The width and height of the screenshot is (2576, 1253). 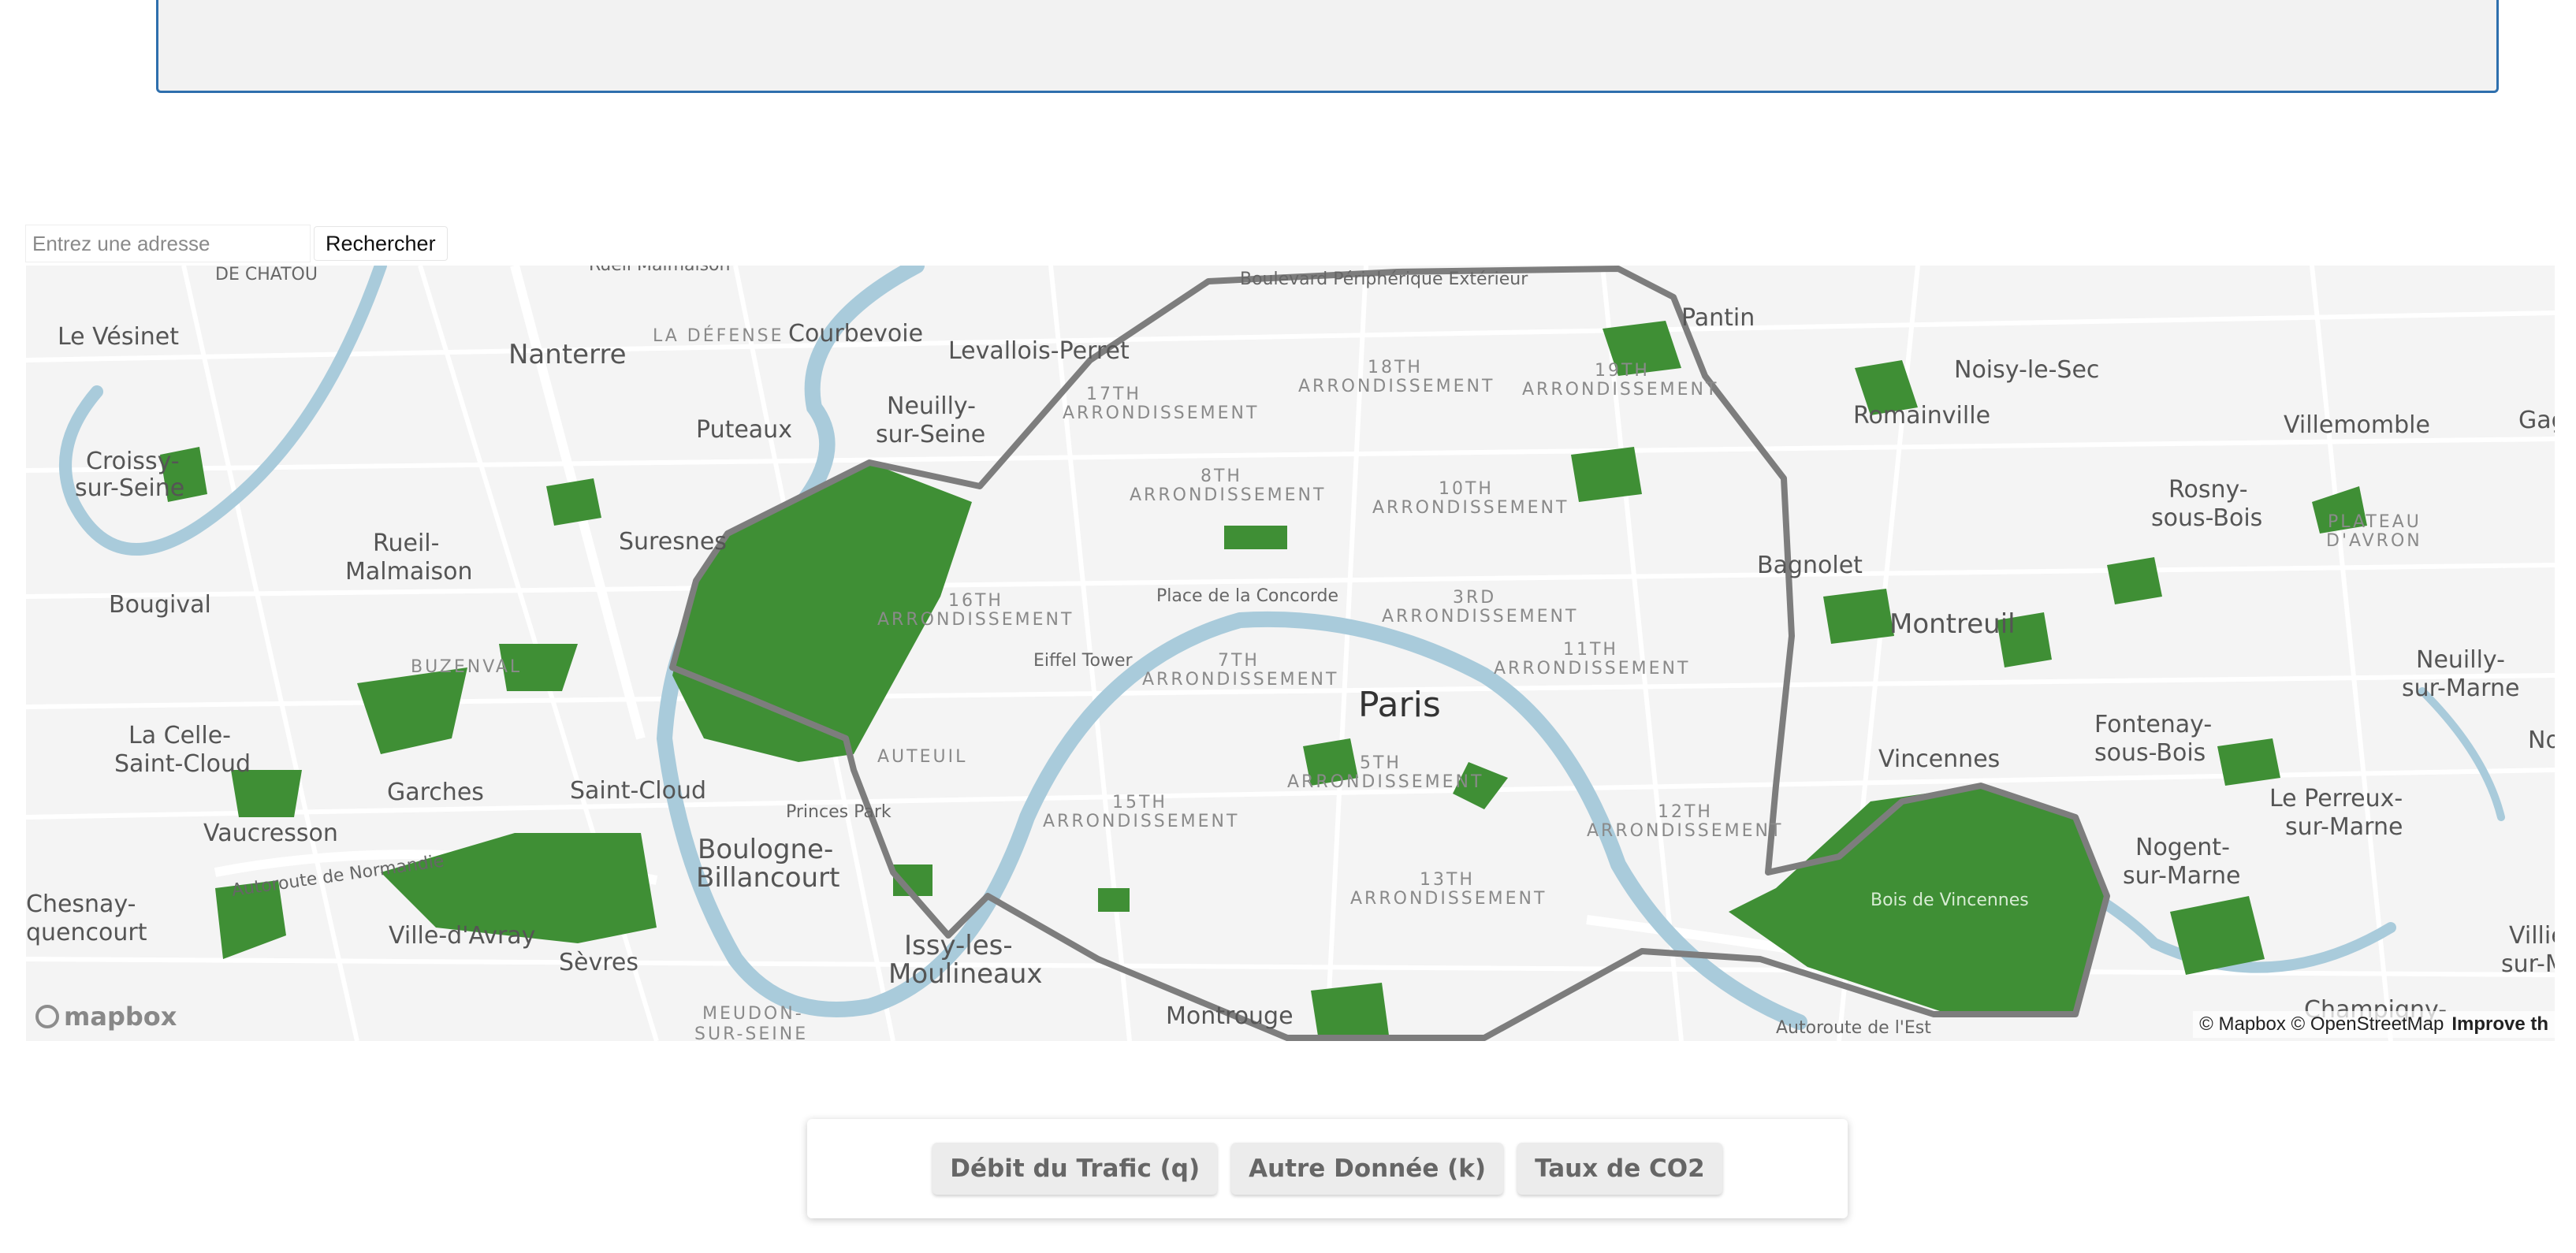 I want to click on label-romainville: Romainville, so click(x=1921, y=416).